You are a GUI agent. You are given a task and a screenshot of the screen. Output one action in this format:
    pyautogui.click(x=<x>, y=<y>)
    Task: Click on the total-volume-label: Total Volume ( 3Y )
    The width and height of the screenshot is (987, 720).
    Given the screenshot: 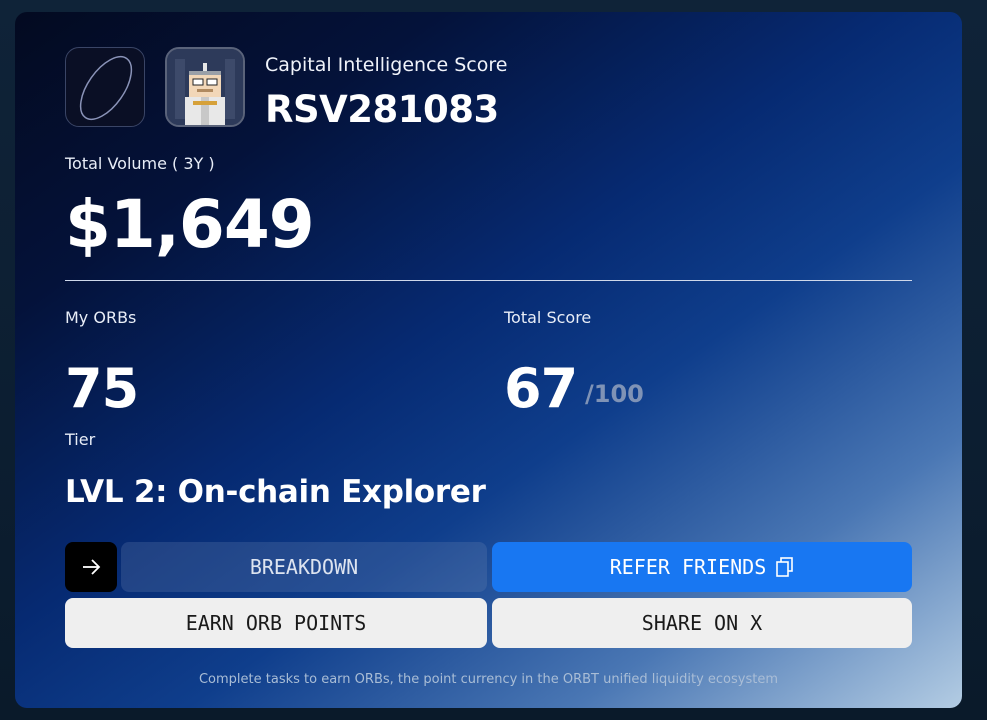 What is the action you would take?
    pyautogui.click(x=140, y=163)
    